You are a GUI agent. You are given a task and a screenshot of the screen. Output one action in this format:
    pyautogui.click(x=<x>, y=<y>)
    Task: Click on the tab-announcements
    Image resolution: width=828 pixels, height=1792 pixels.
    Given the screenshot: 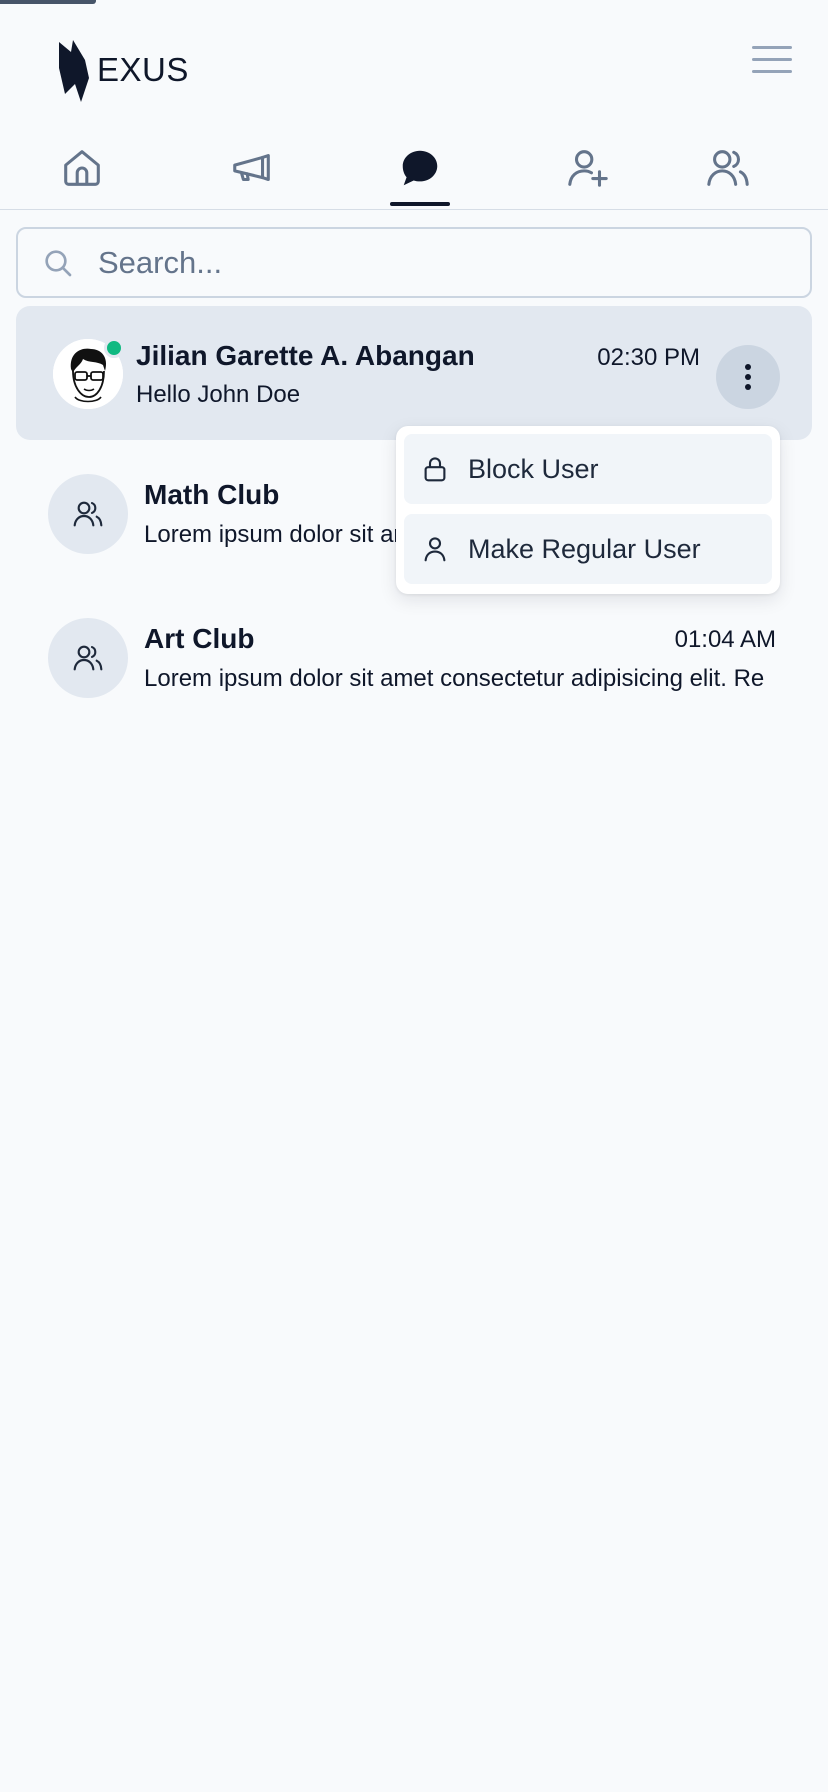 What is the action you would take?
    pyautogui.click(x=252, y=168)
    